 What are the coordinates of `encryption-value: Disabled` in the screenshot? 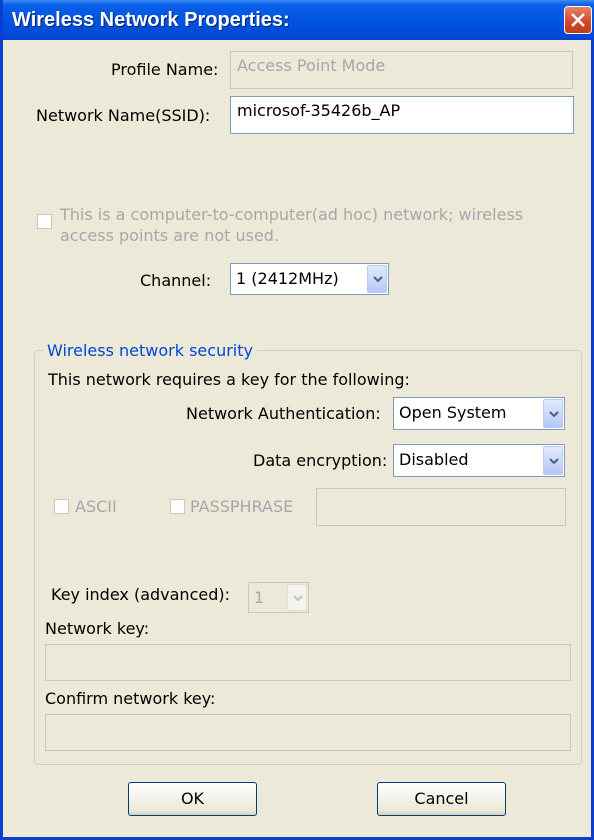 It's located at (434, 459).